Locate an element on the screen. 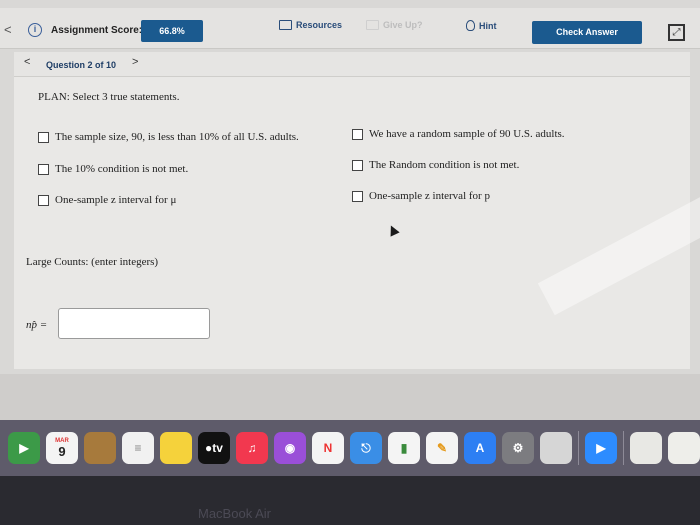 This screenshot has height=525, width=700. zoom-icon: ▶ is located at coordinates (601, 448).